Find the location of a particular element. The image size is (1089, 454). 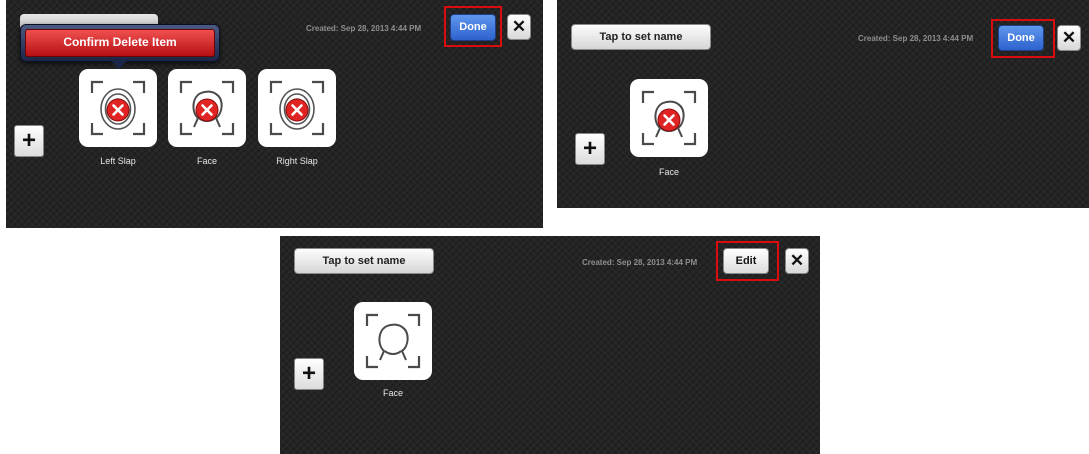

confirm-delete-popover: Confirm Delete Item is located at coordinates (120, 43).